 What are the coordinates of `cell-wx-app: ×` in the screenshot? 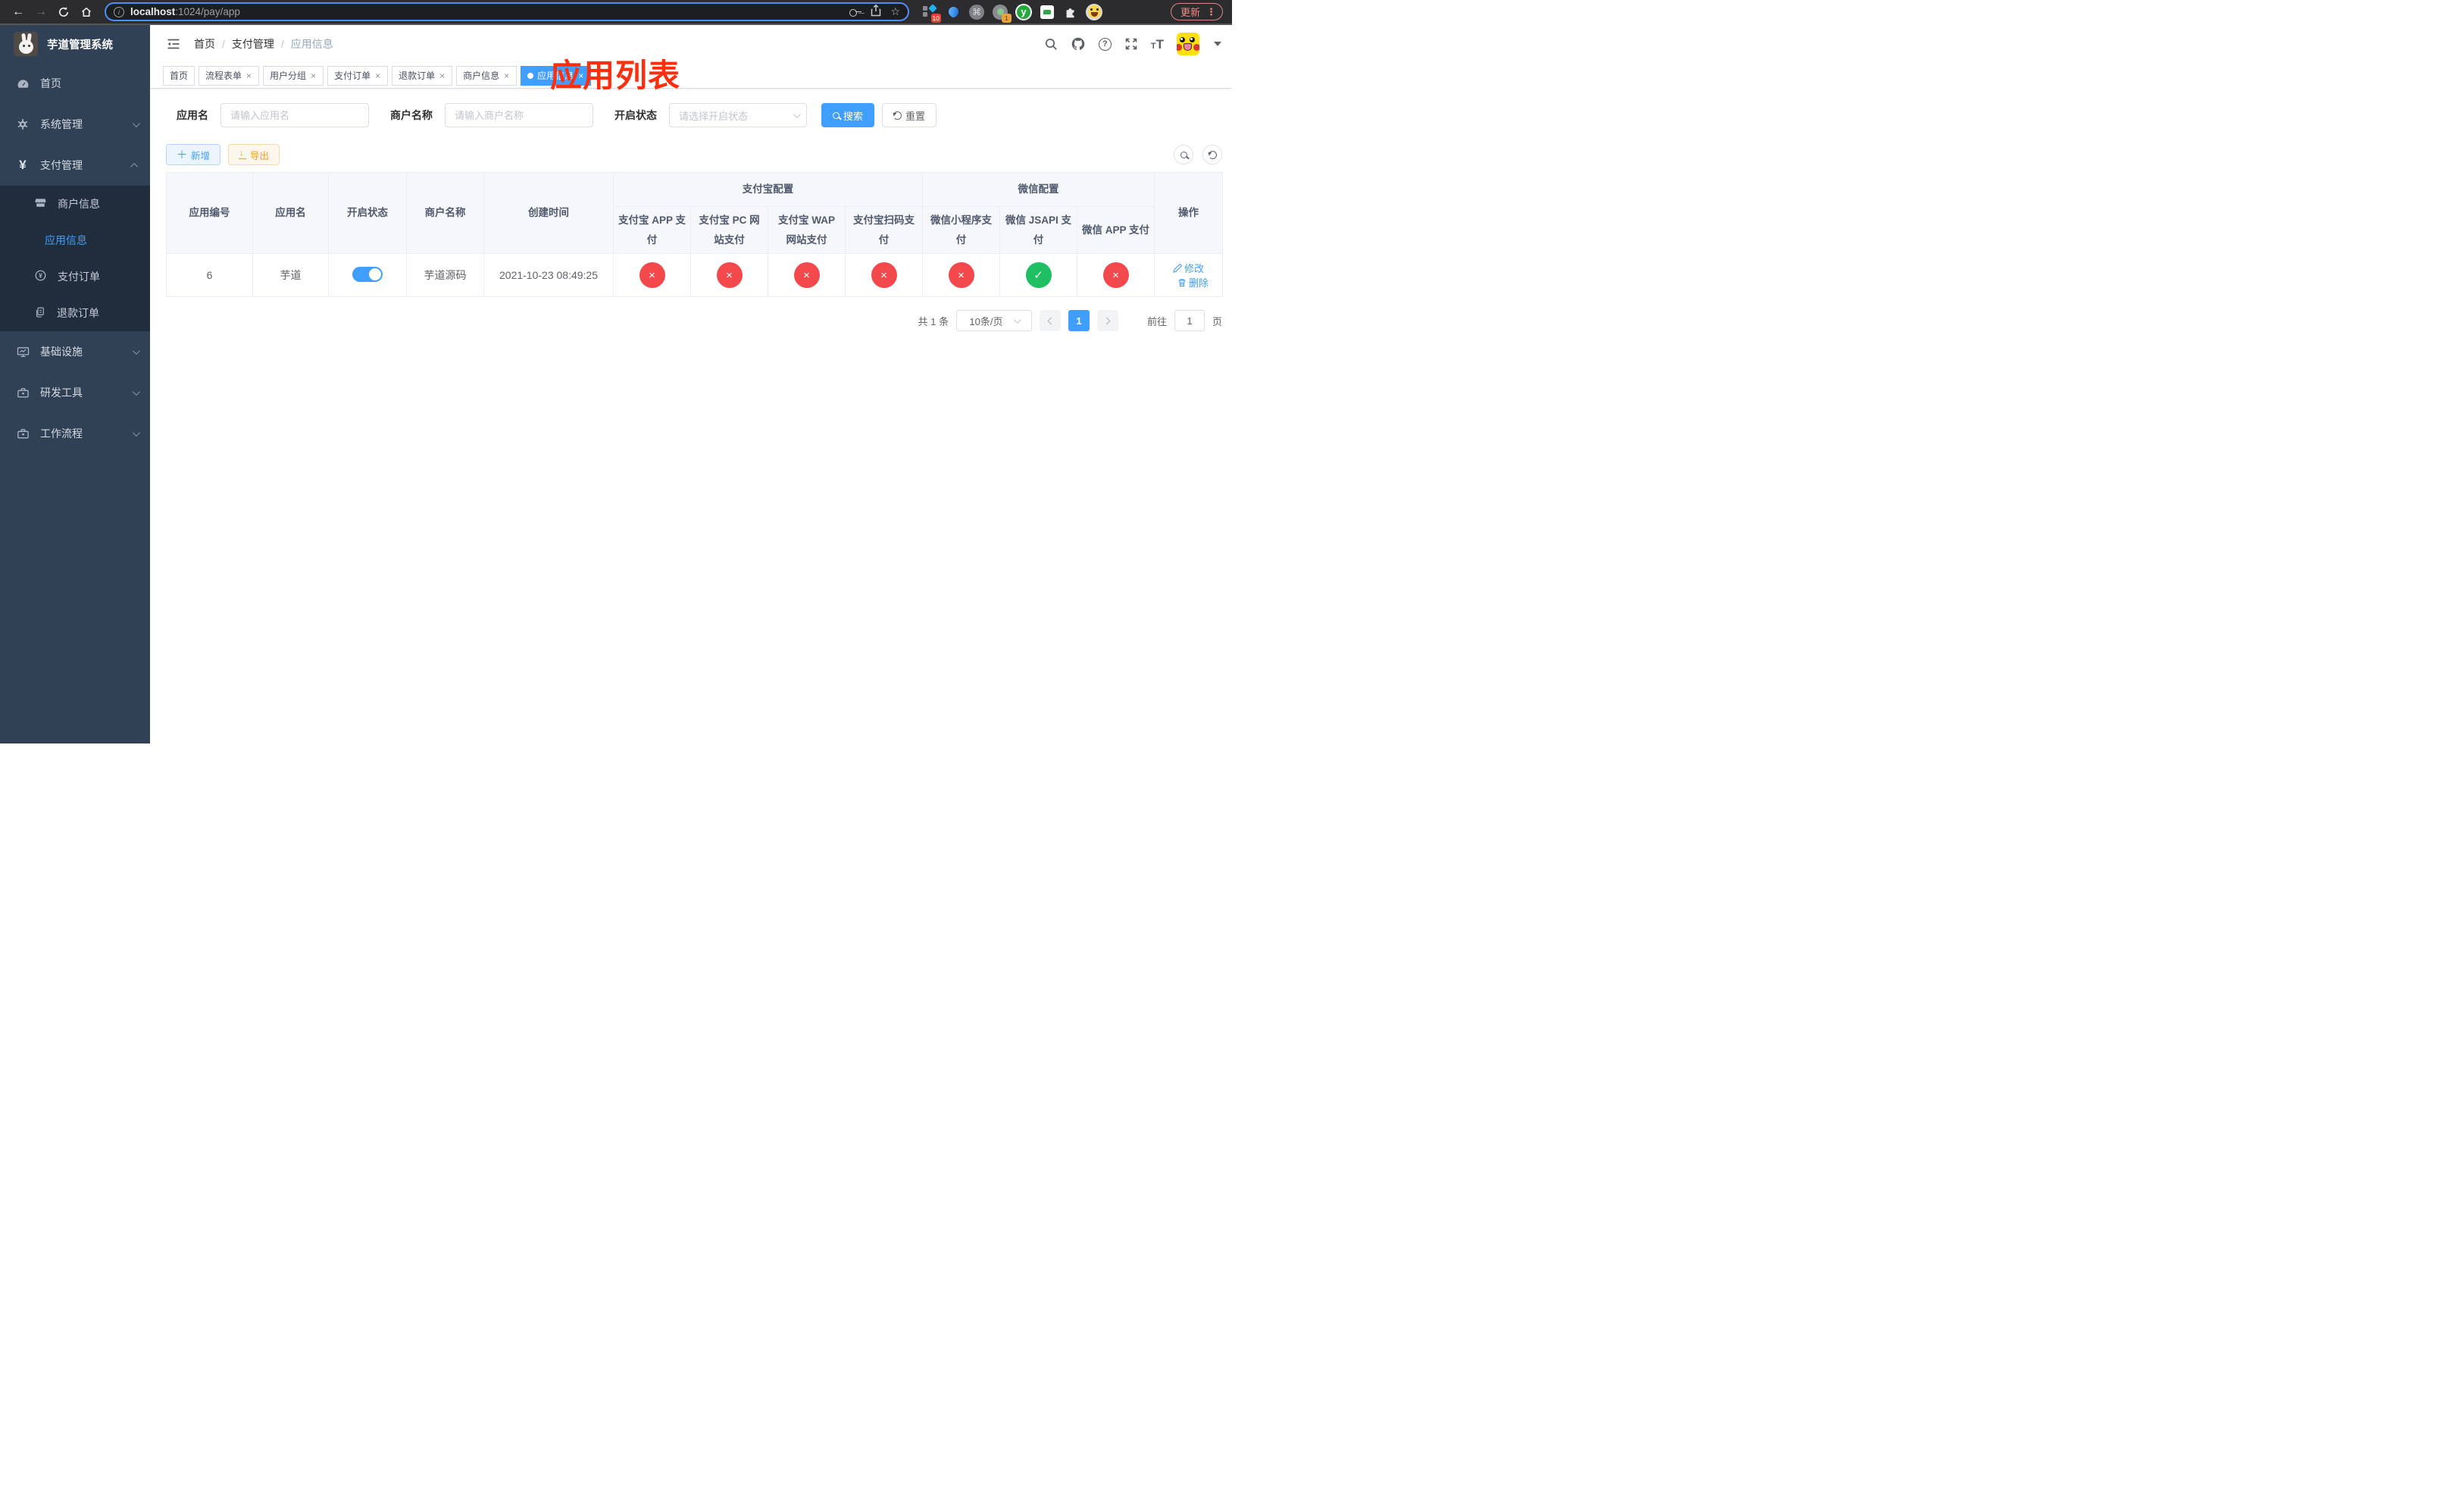 It's located at (1115, 275).